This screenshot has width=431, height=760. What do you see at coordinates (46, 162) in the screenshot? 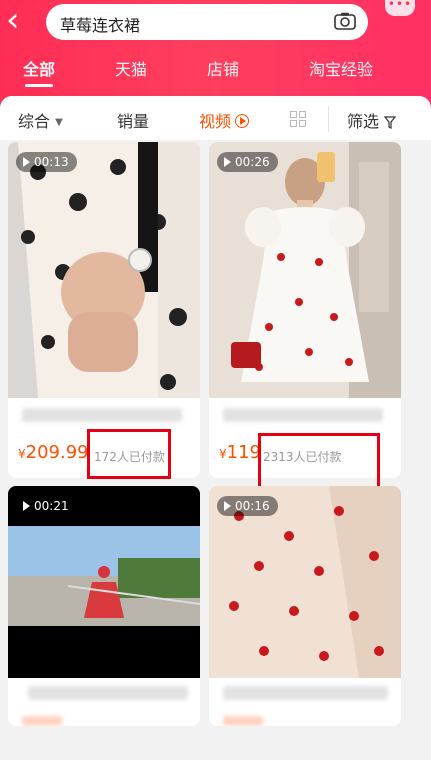
I see `video-duration-badge: 00:13` at bounding box center [46, 162].